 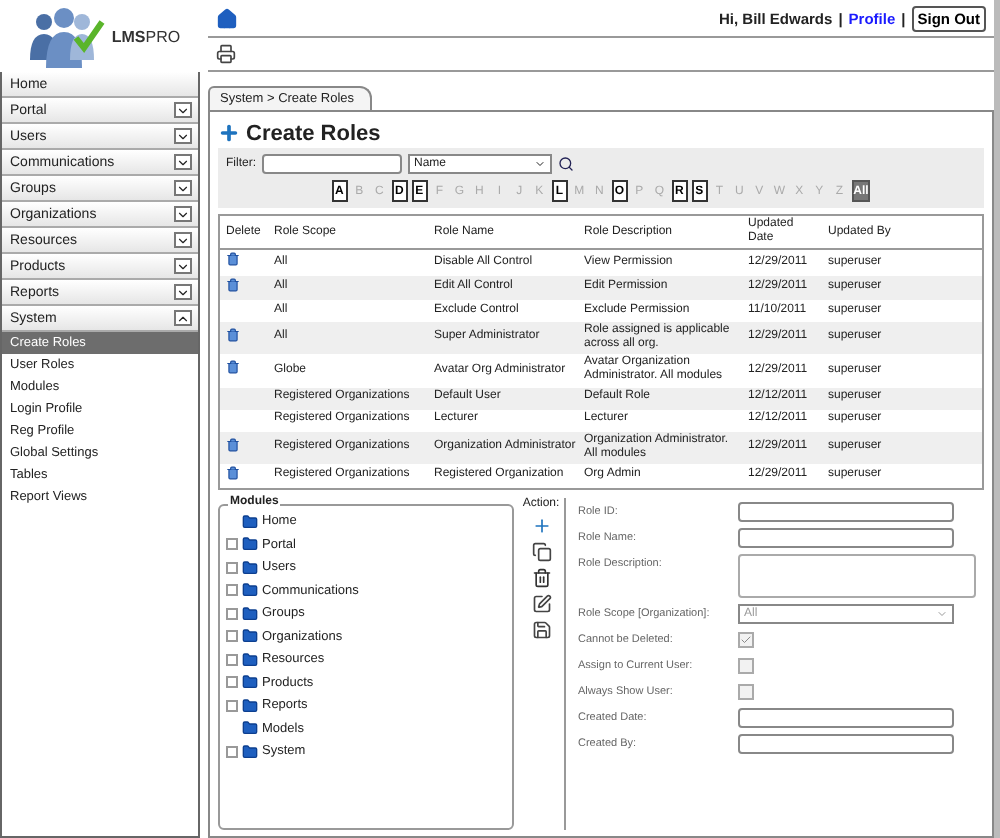 I want to click on home-icon, so click(x=227, y=18).